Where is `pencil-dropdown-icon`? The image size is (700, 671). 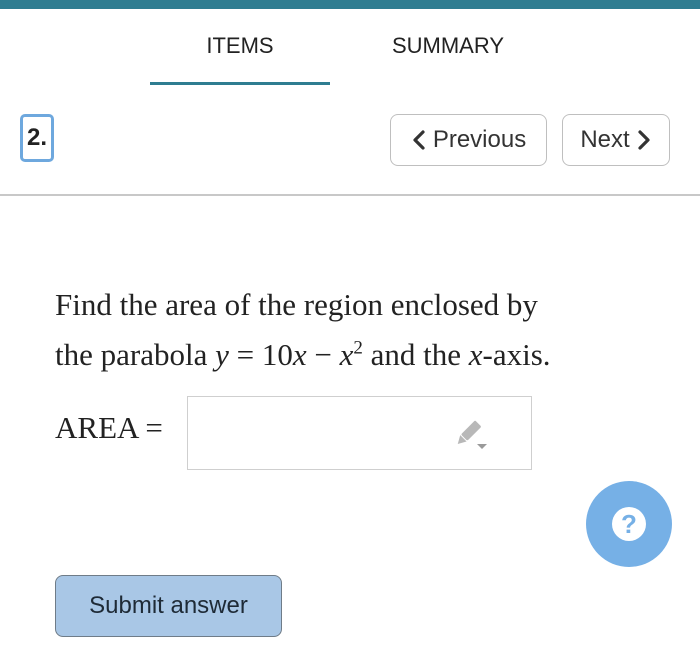 pencil-dropdown-icon is located at coordinates (474, 436).